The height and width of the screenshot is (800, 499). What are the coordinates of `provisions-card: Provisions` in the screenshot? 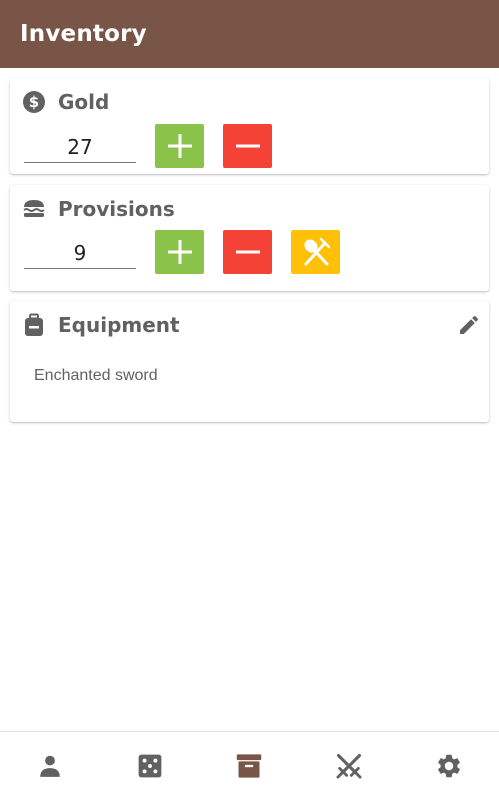 It's located at (249, 238).